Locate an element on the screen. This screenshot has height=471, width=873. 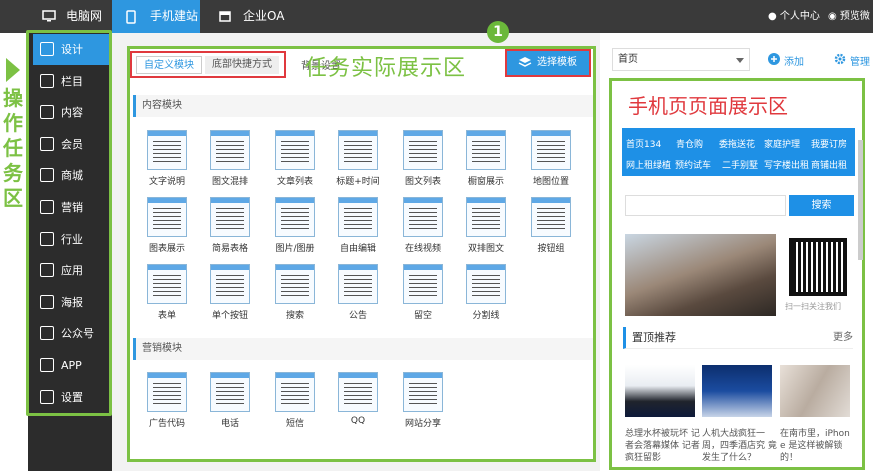
annotation-mobile-page-area: 手机页页面展示区 is located at coordinates (708, 106).